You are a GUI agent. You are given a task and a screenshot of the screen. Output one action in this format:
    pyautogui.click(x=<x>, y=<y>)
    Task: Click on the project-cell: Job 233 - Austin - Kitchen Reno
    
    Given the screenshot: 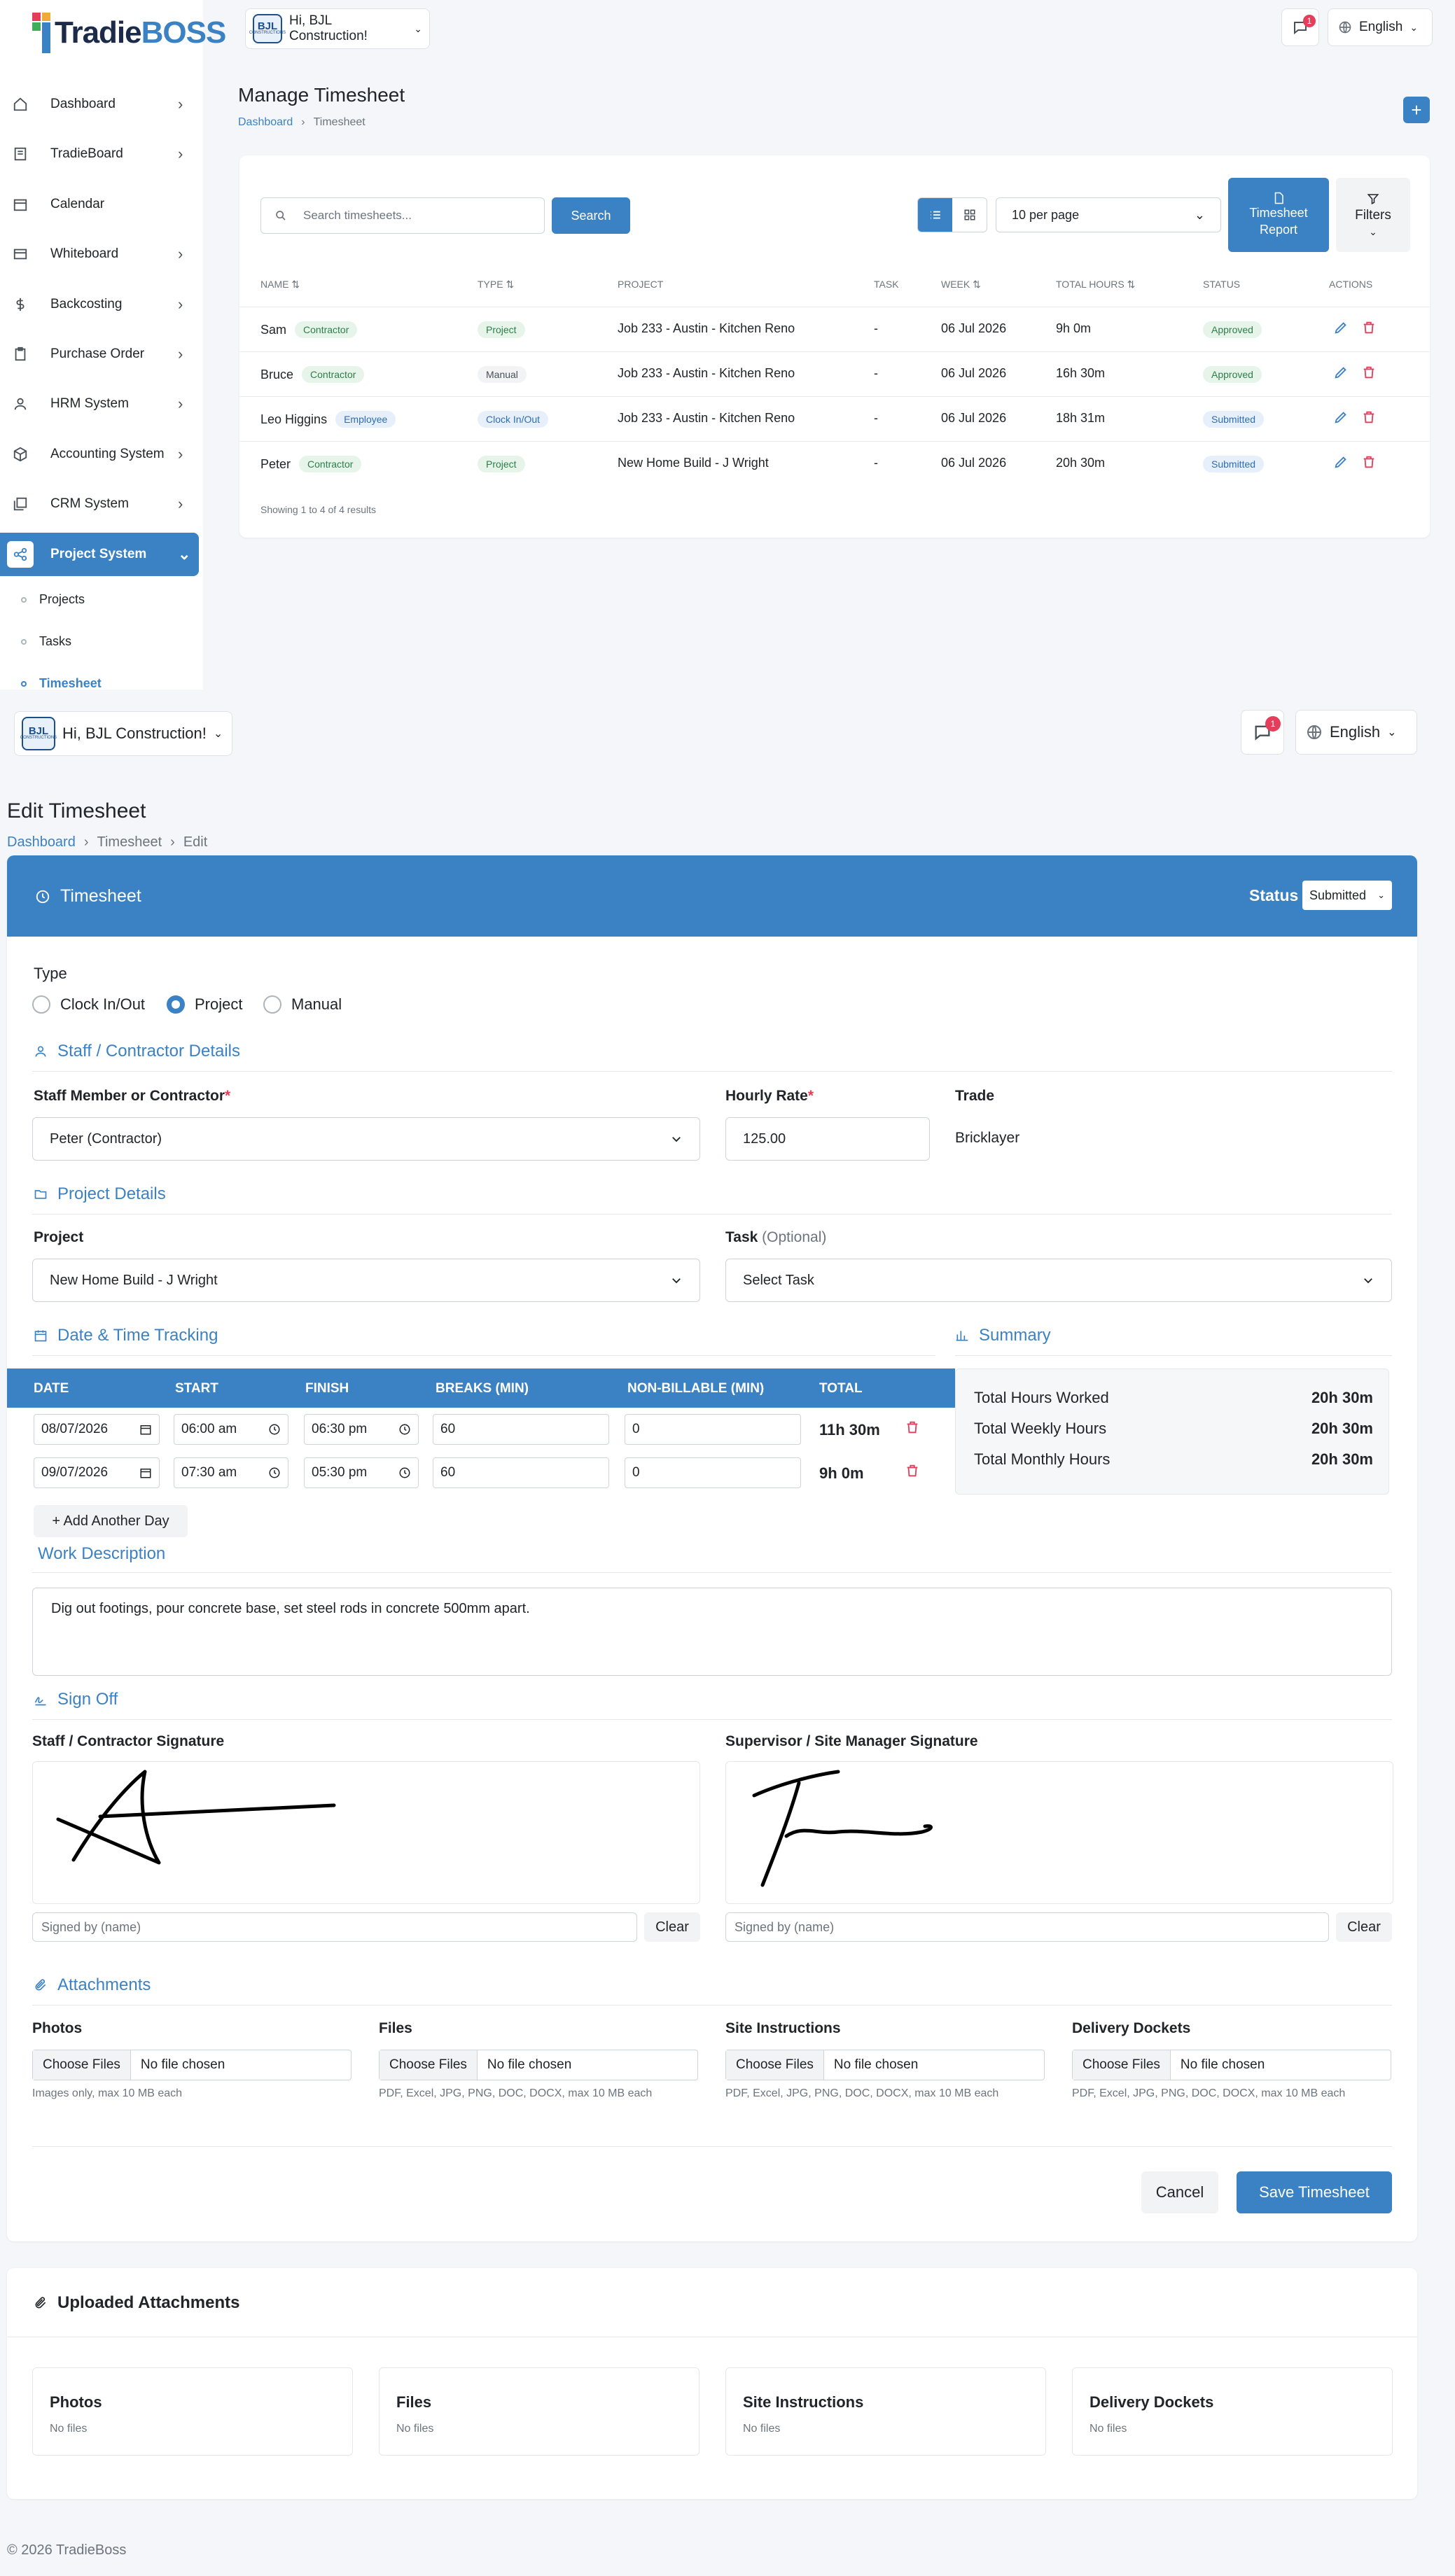 What is the action you would take?
    pyautogui.click(x=707, y=373)
    